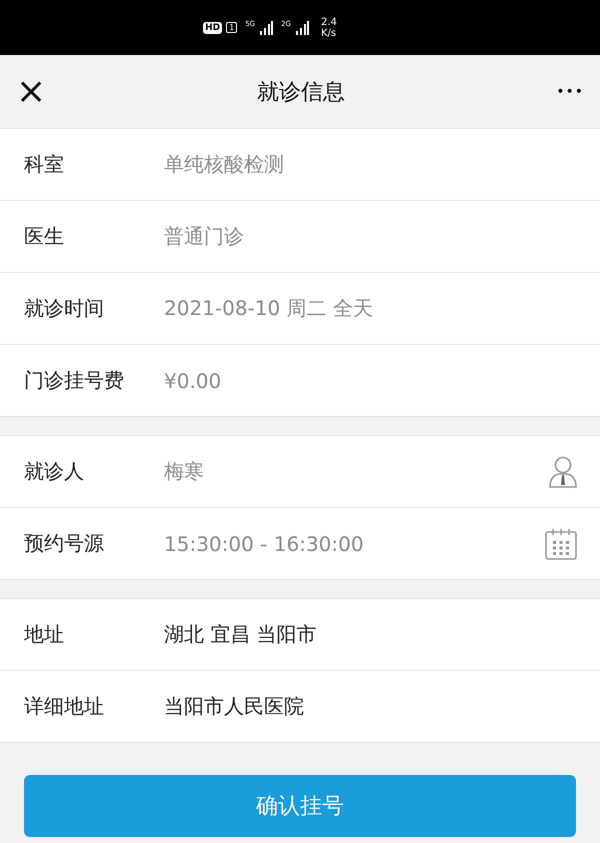  Describe the element at coordinates (212, 28) in the screenshot. I see `hd-badge: HD` at that location.